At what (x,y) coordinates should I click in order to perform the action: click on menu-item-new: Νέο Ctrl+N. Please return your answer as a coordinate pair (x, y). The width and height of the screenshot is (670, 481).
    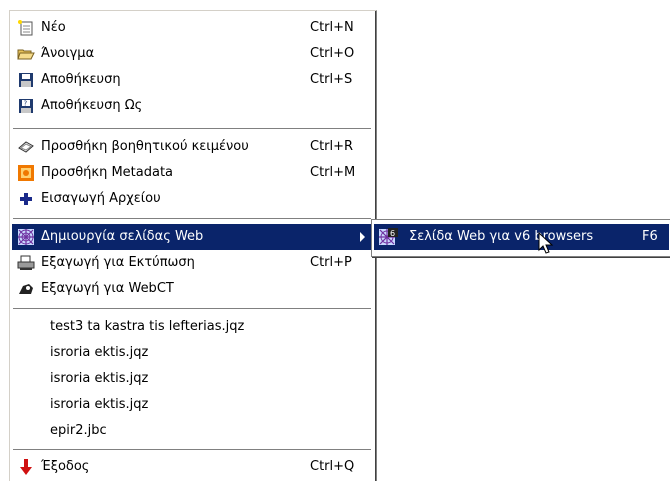
    Looking at the image, I should click on (192, 28).